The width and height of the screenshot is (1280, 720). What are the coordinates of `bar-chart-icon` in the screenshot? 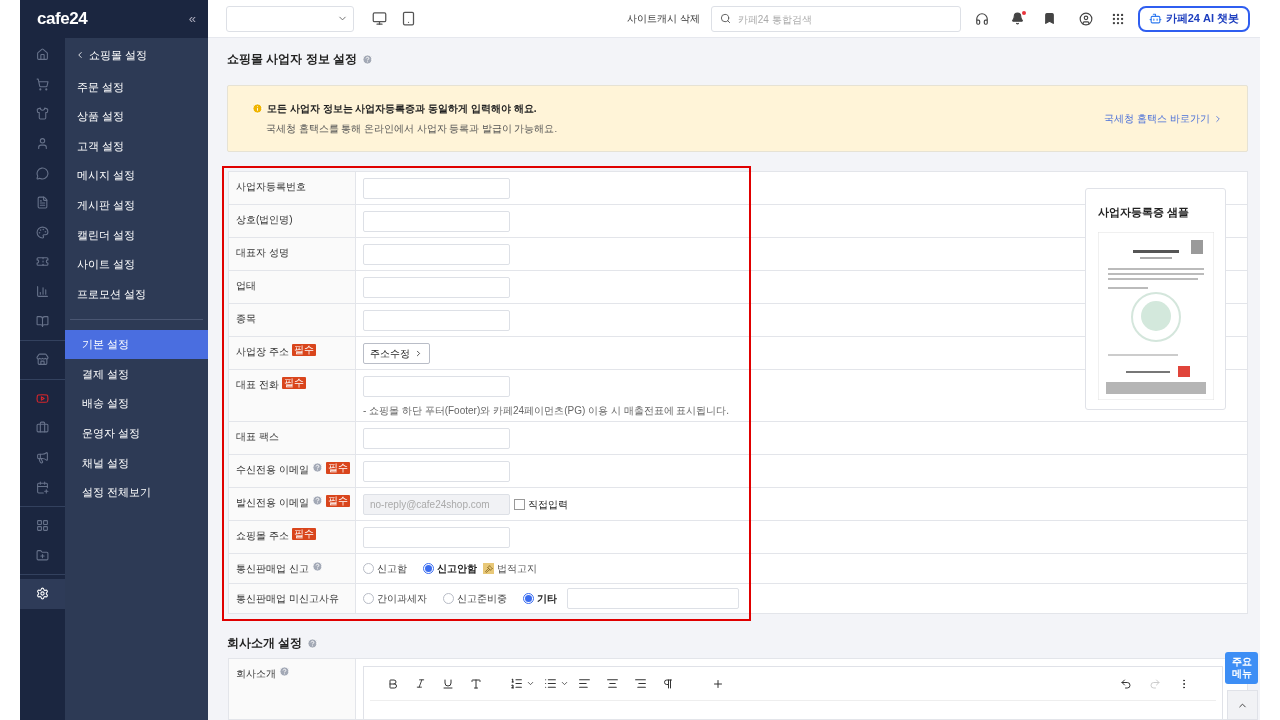 It's located at (42, 292).